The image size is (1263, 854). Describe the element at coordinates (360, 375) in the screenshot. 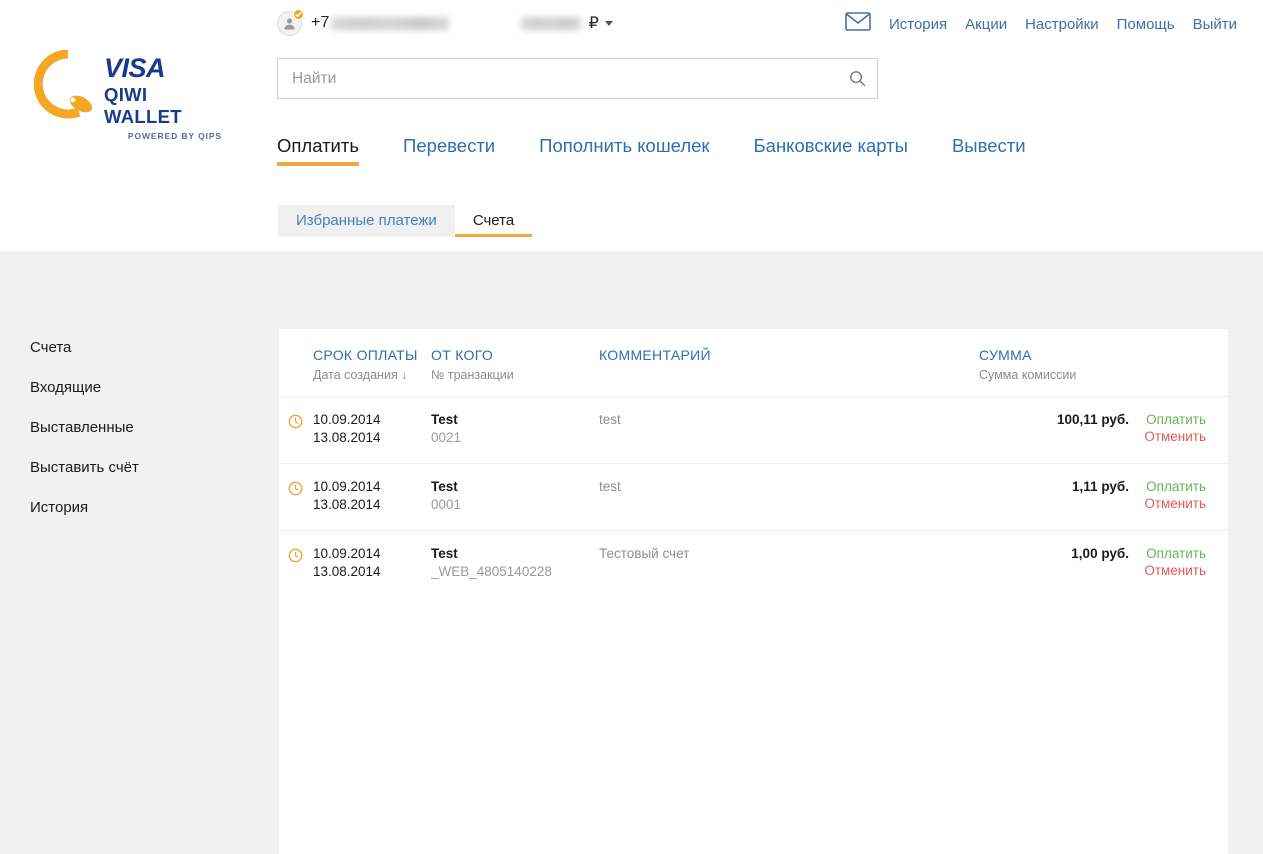

I see `column-subtitle-created-date: Дата создания ↓` at that location.